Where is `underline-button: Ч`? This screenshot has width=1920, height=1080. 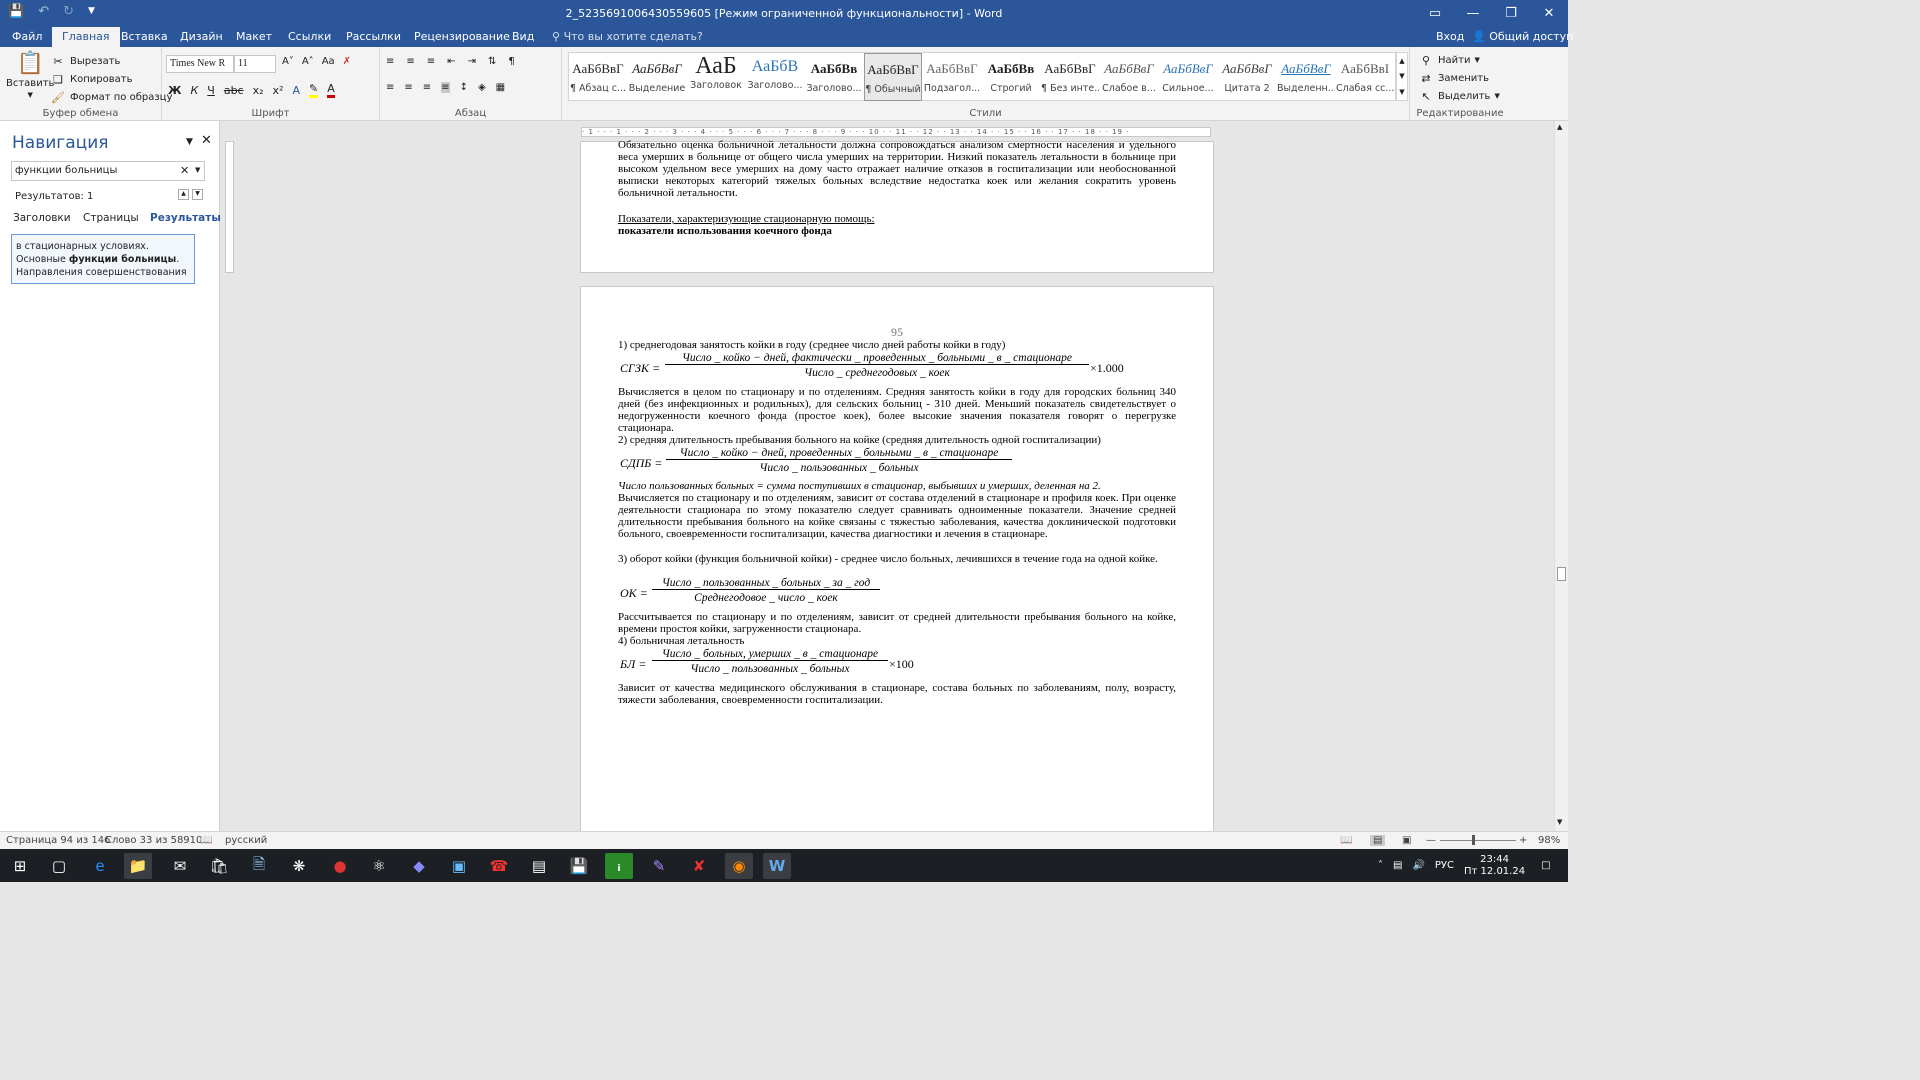 underline-button: Ч is located at coordinates (211, 90).